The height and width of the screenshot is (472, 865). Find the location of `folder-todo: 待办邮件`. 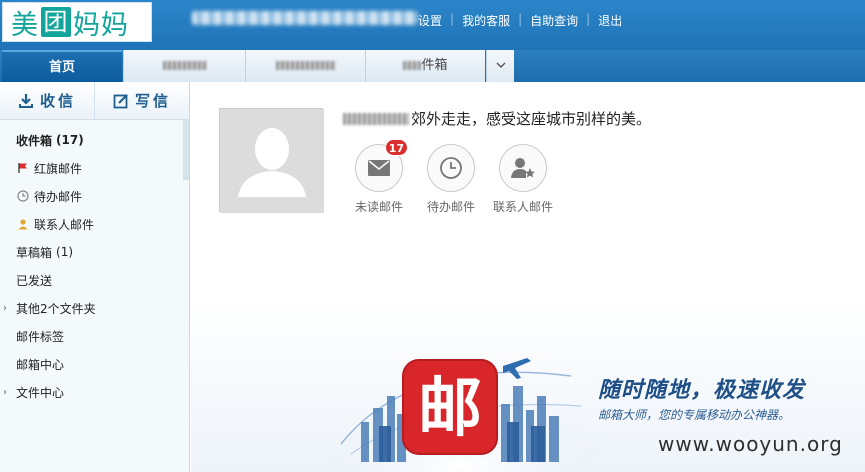

folder-todo: 待办邮件 is located at coordinates (94, 196).